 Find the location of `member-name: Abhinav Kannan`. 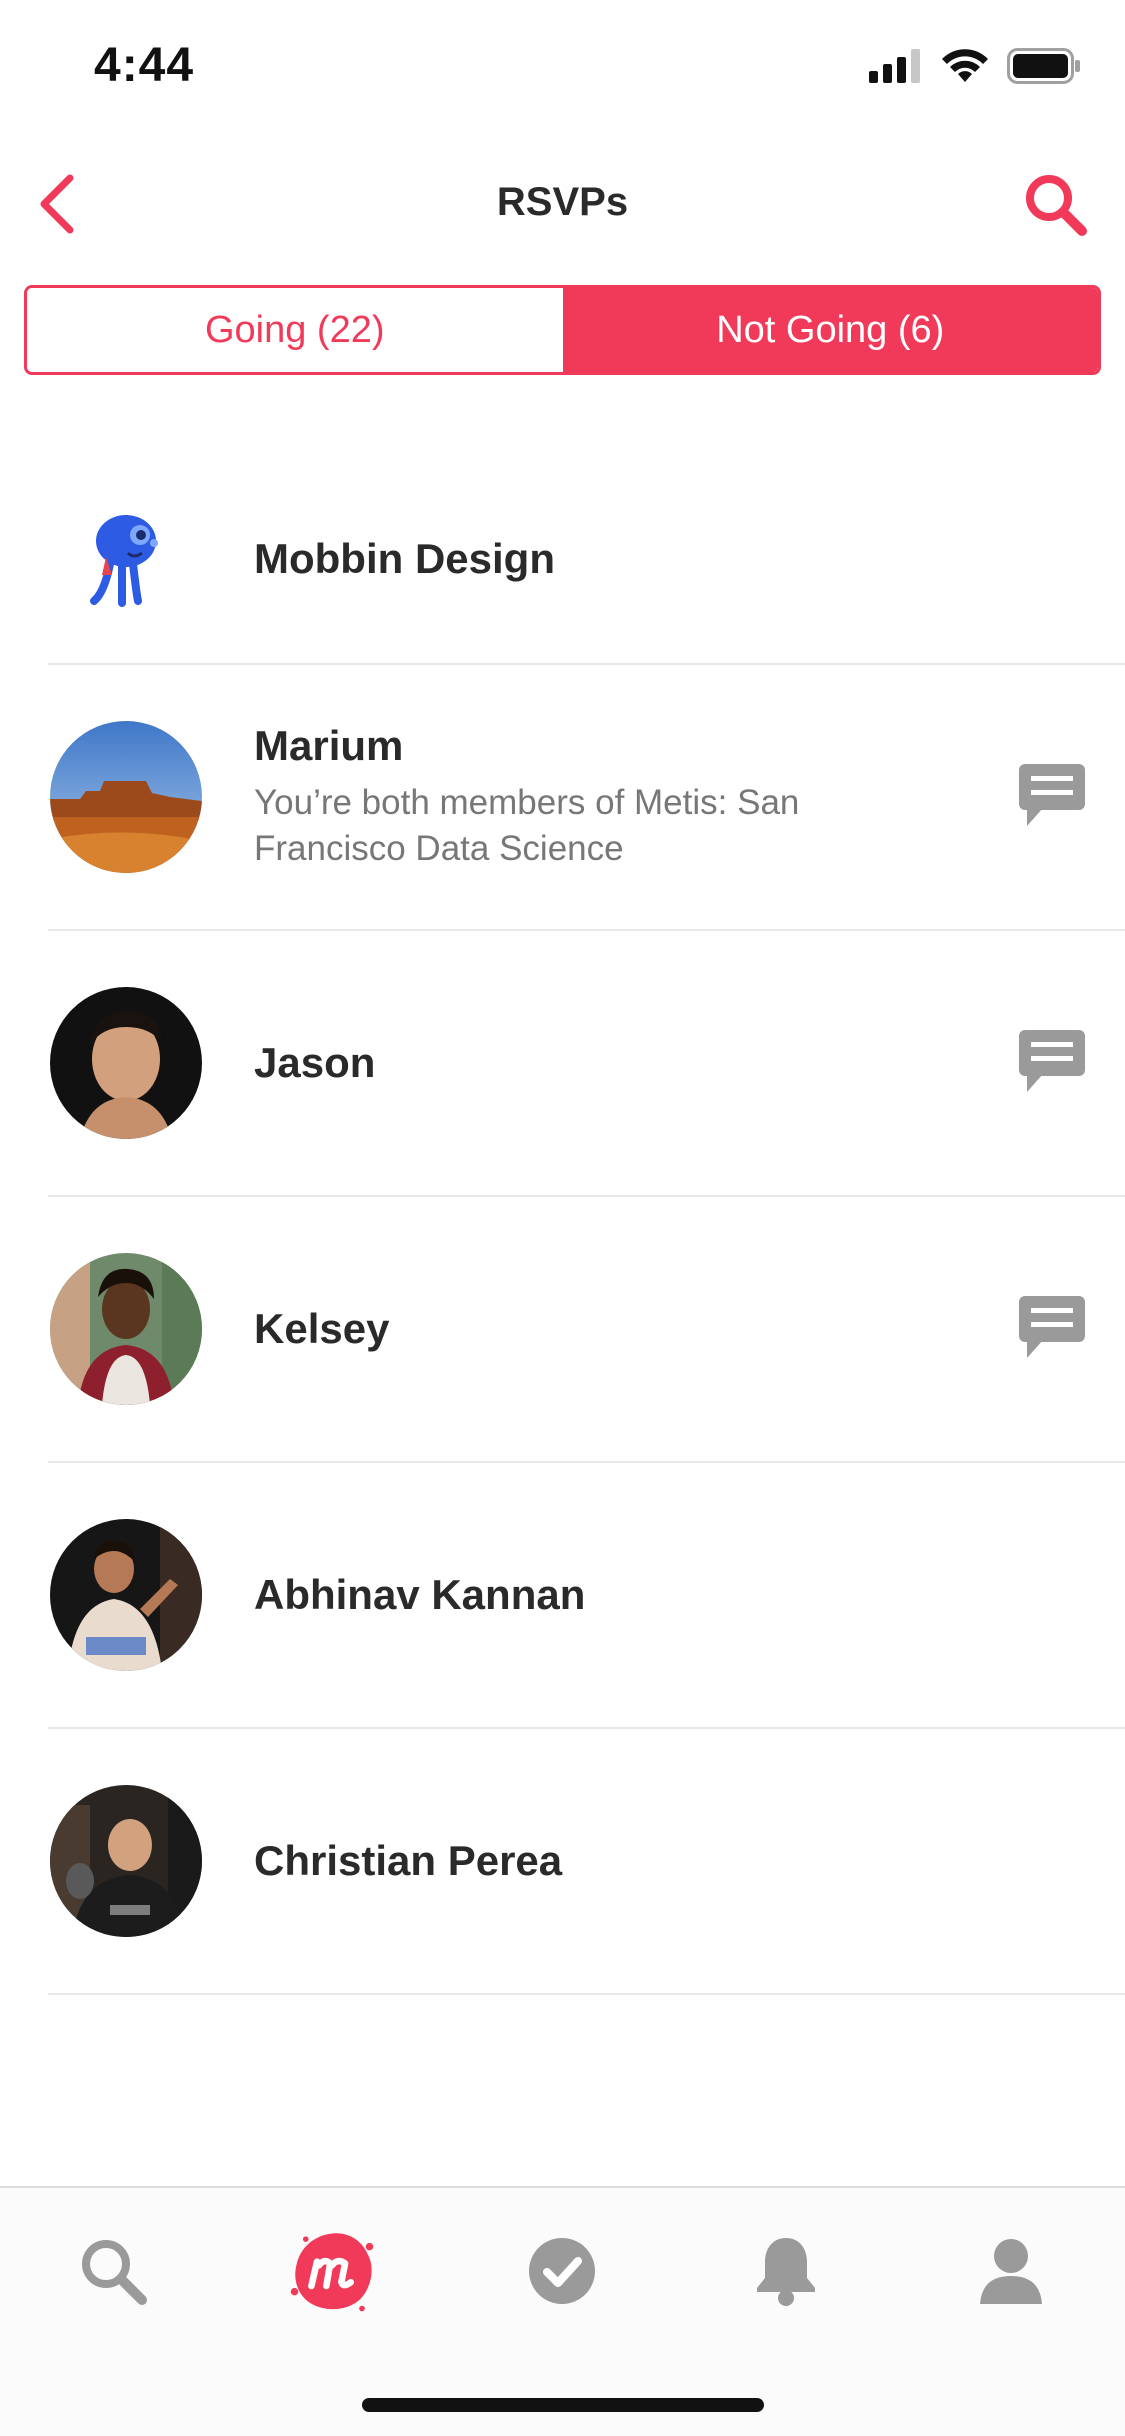

member-name: Abhinav Kannan is located at coordinates (420, 1594).